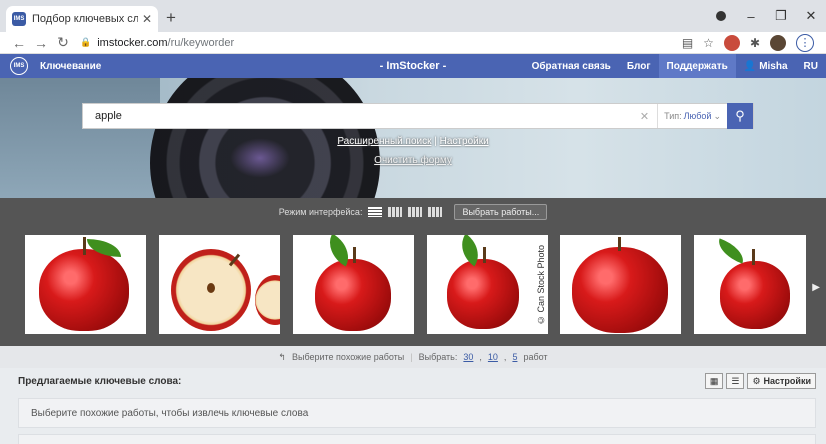  Describe the element at coordinates (147, 19) in the screenshot. I see `close-tab-icon: ✕` at that location.